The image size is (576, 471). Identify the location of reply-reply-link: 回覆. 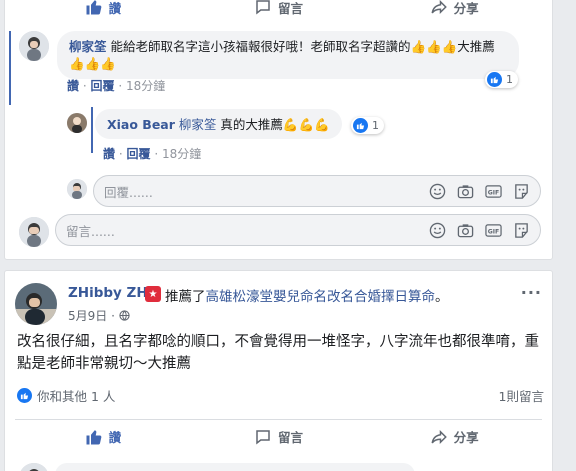
(139, 154).